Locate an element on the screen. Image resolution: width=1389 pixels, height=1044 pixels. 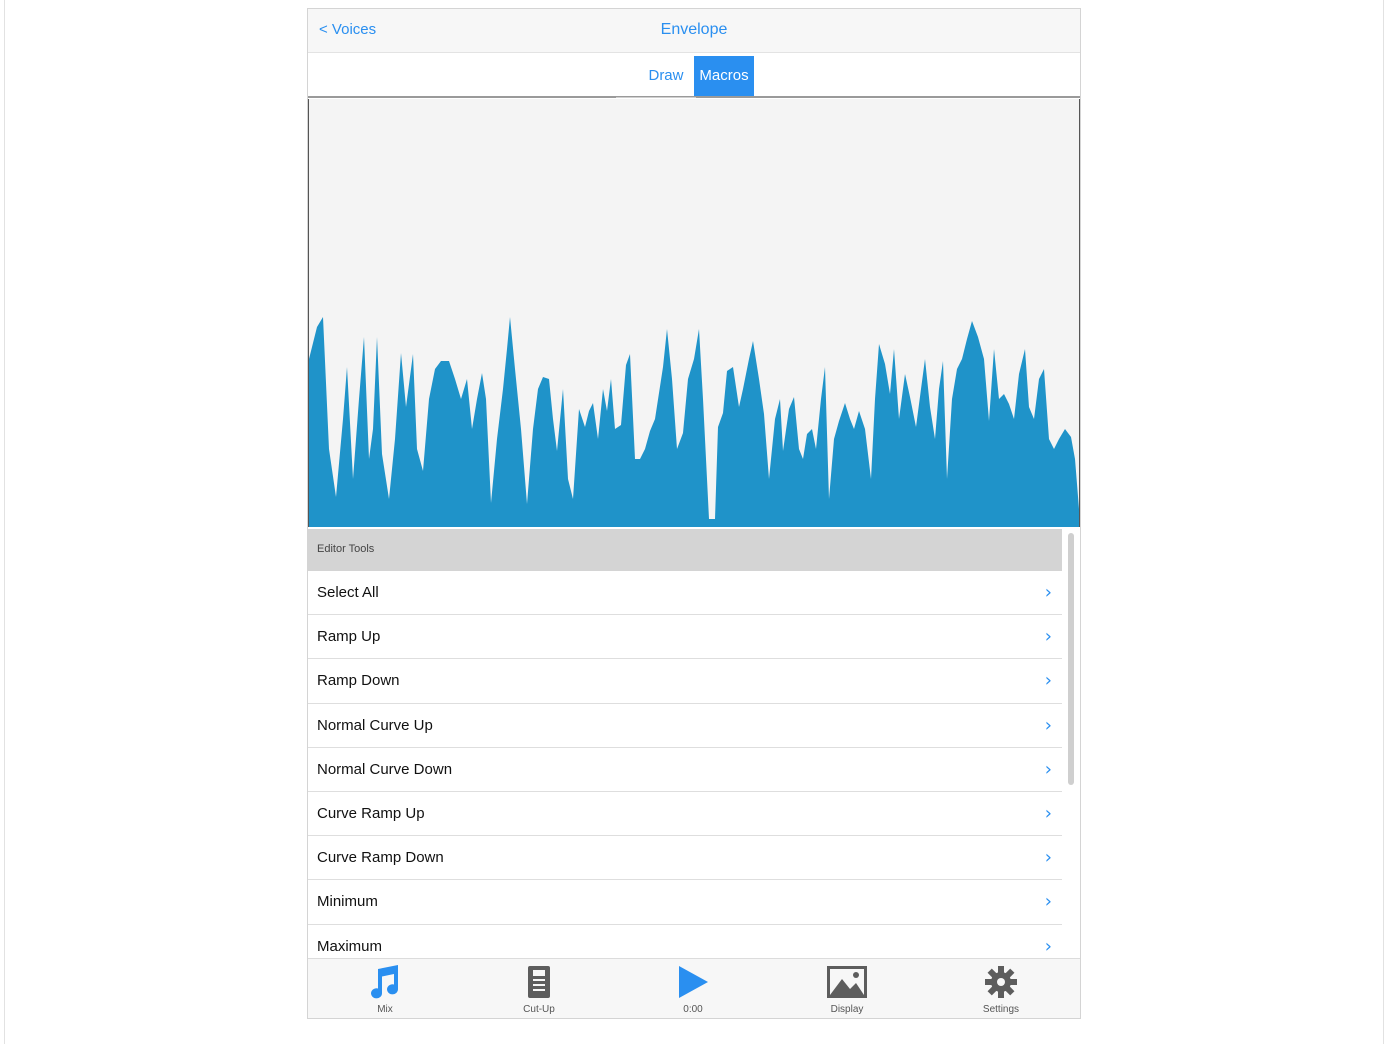
tab-label: Display is located at coordinates (847, 1009).